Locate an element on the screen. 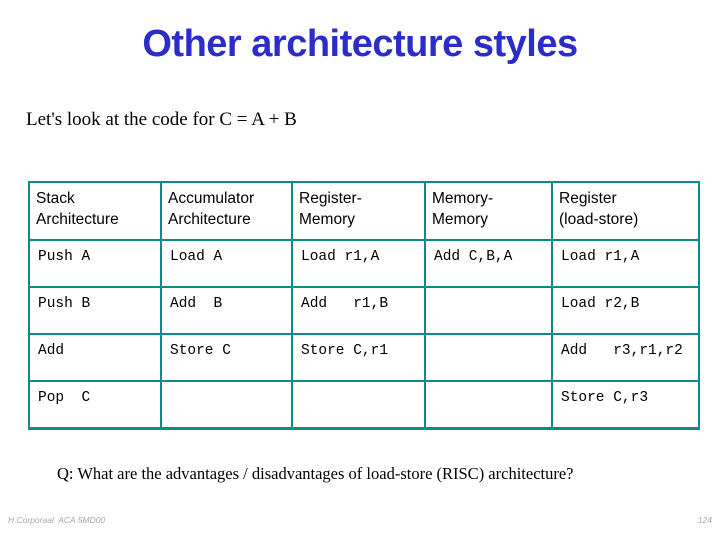  cell-stack: Push B is located at coordinates (95, 310).